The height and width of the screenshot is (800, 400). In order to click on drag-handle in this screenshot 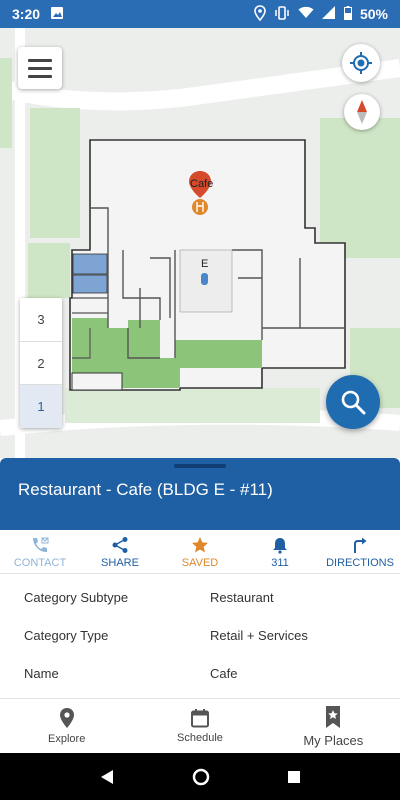, I will do `click(200, 466)`.